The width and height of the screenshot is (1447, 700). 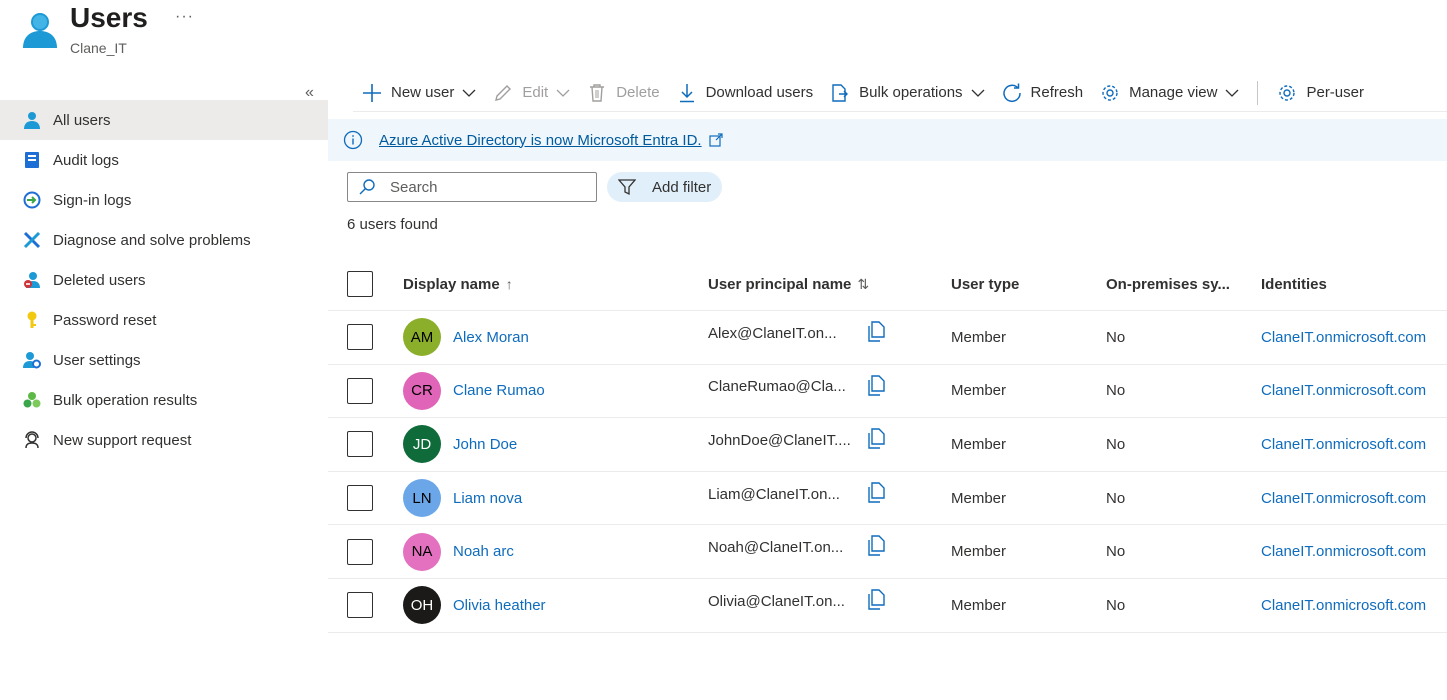 What do you see at coordinates (32, 440) in the screenshot?
I see `support-icon` at bounding box center [32, 440].